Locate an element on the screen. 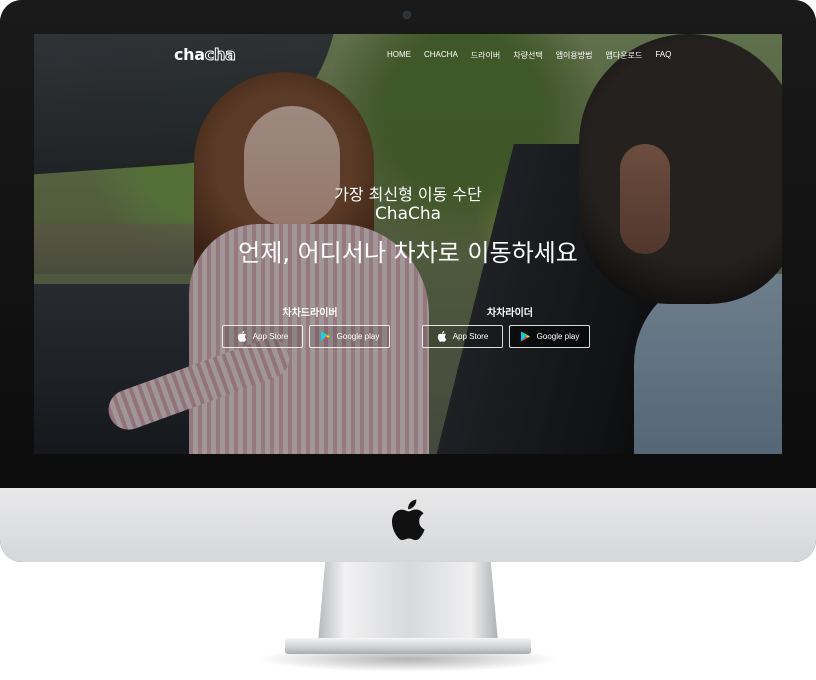 Image resolution: width=816 pixels, height=680 pixels. driver-app-title: 차차드라이버 is located at coordinates (310, 313).